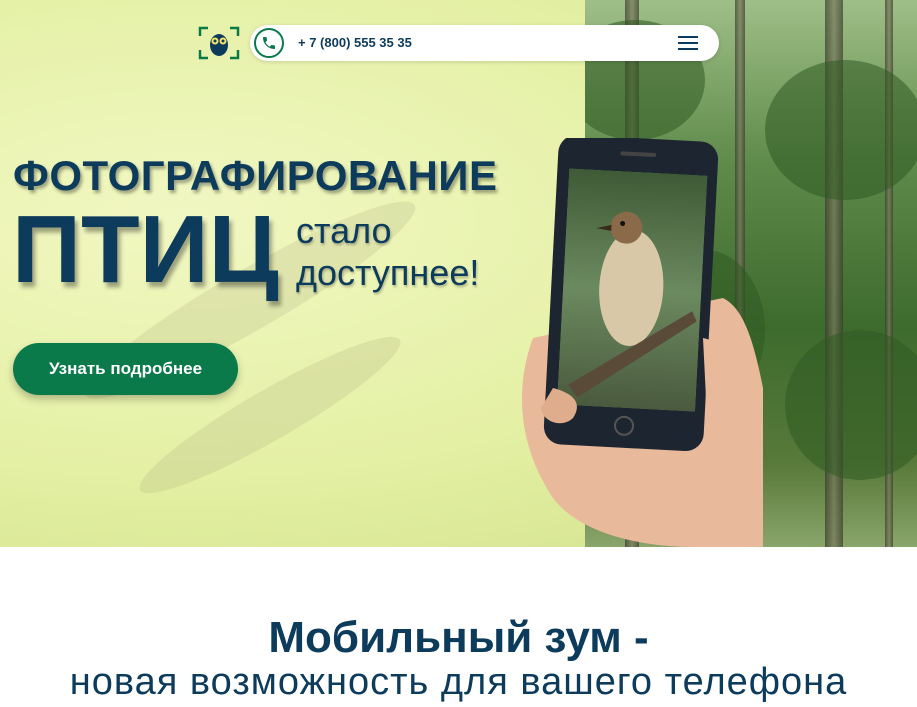  What do you see at coordinates (255, 175) in the screenshot?
I see `hero-heading-line1: ФОТОГРАФИРОВАНИЕ` at bounding box center [255, 175].